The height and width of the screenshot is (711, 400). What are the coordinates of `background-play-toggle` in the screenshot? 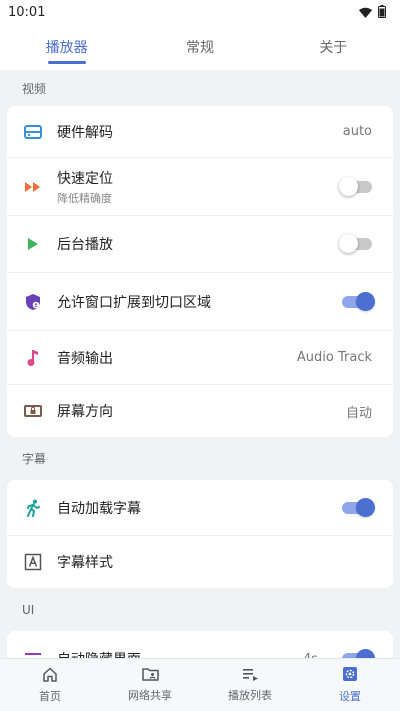 It's located at (355, 243).